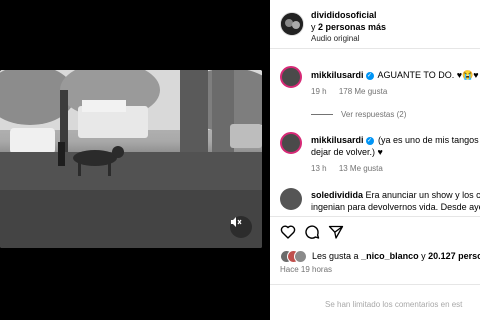 Image resolution: width=480 pixels, height=320 pixels. I want to click on comment-meta: 19 h 178 Me gusta, so click(354, 91).